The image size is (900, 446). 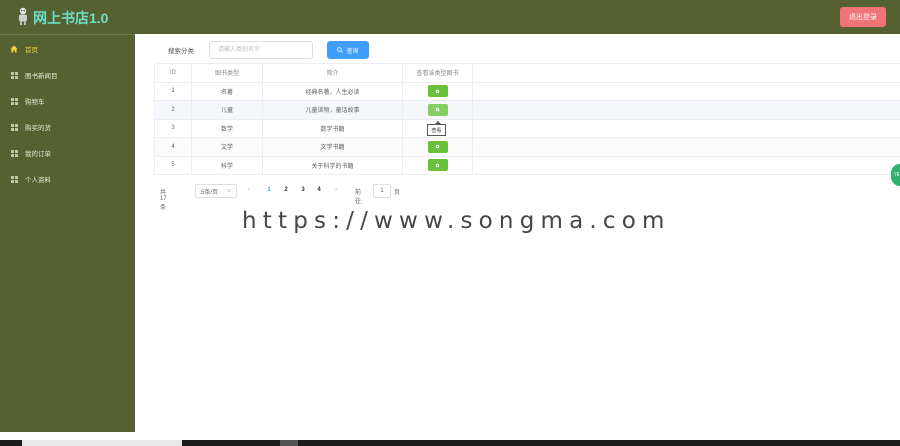 I want to click on cell-id: 3, so click(x=173, y=128).